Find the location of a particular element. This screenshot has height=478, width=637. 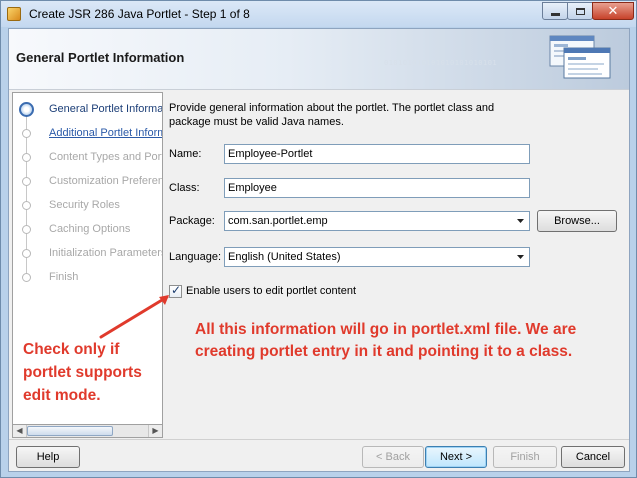

cancel-label: Cancel is located at coordinates (593, 457).